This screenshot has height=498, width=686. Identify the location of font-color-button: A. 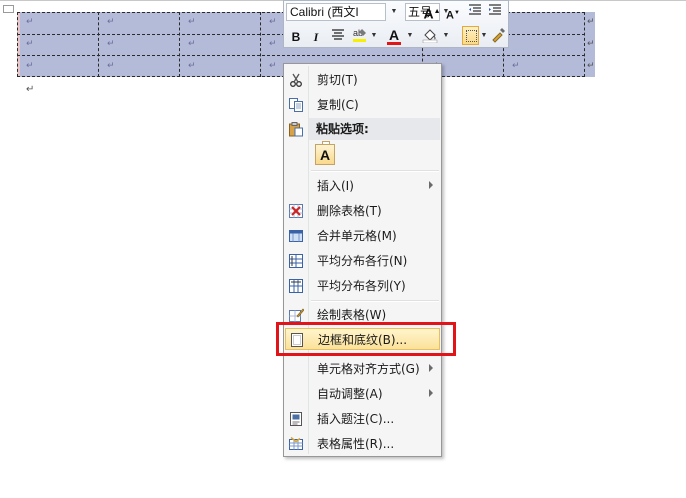
(394, 35).